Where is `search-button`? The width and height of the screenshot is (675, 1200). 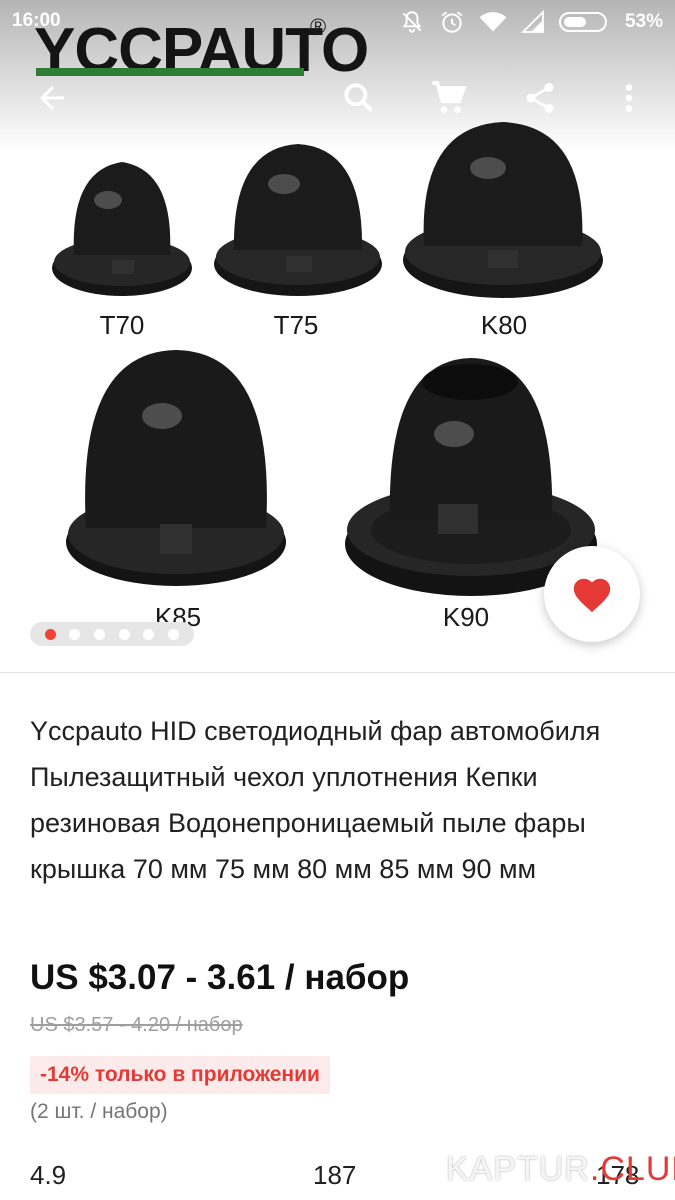
search-button is located at coordinates (359, 98).